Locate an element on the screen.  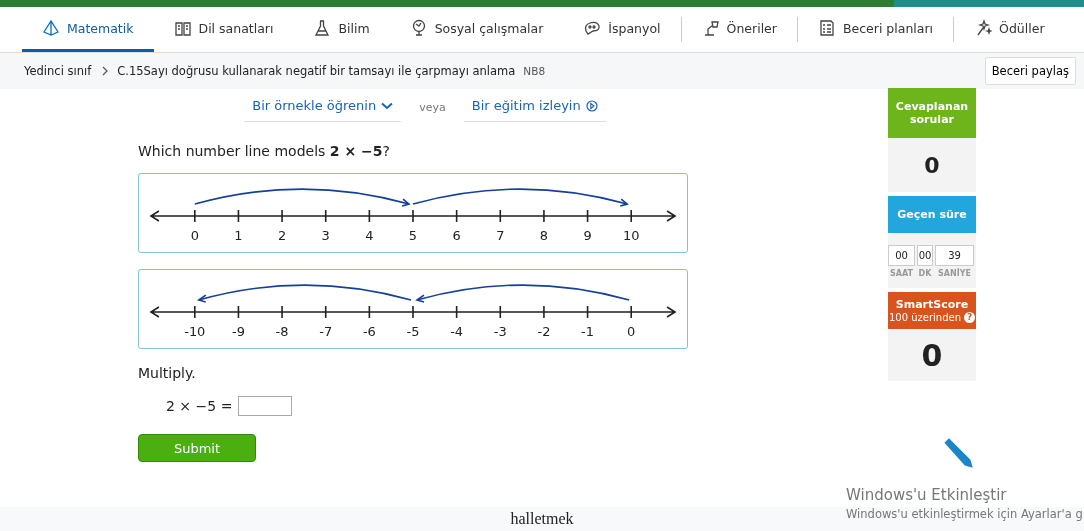
subject-tab: Öneriler is located at coordinates (739, 29).